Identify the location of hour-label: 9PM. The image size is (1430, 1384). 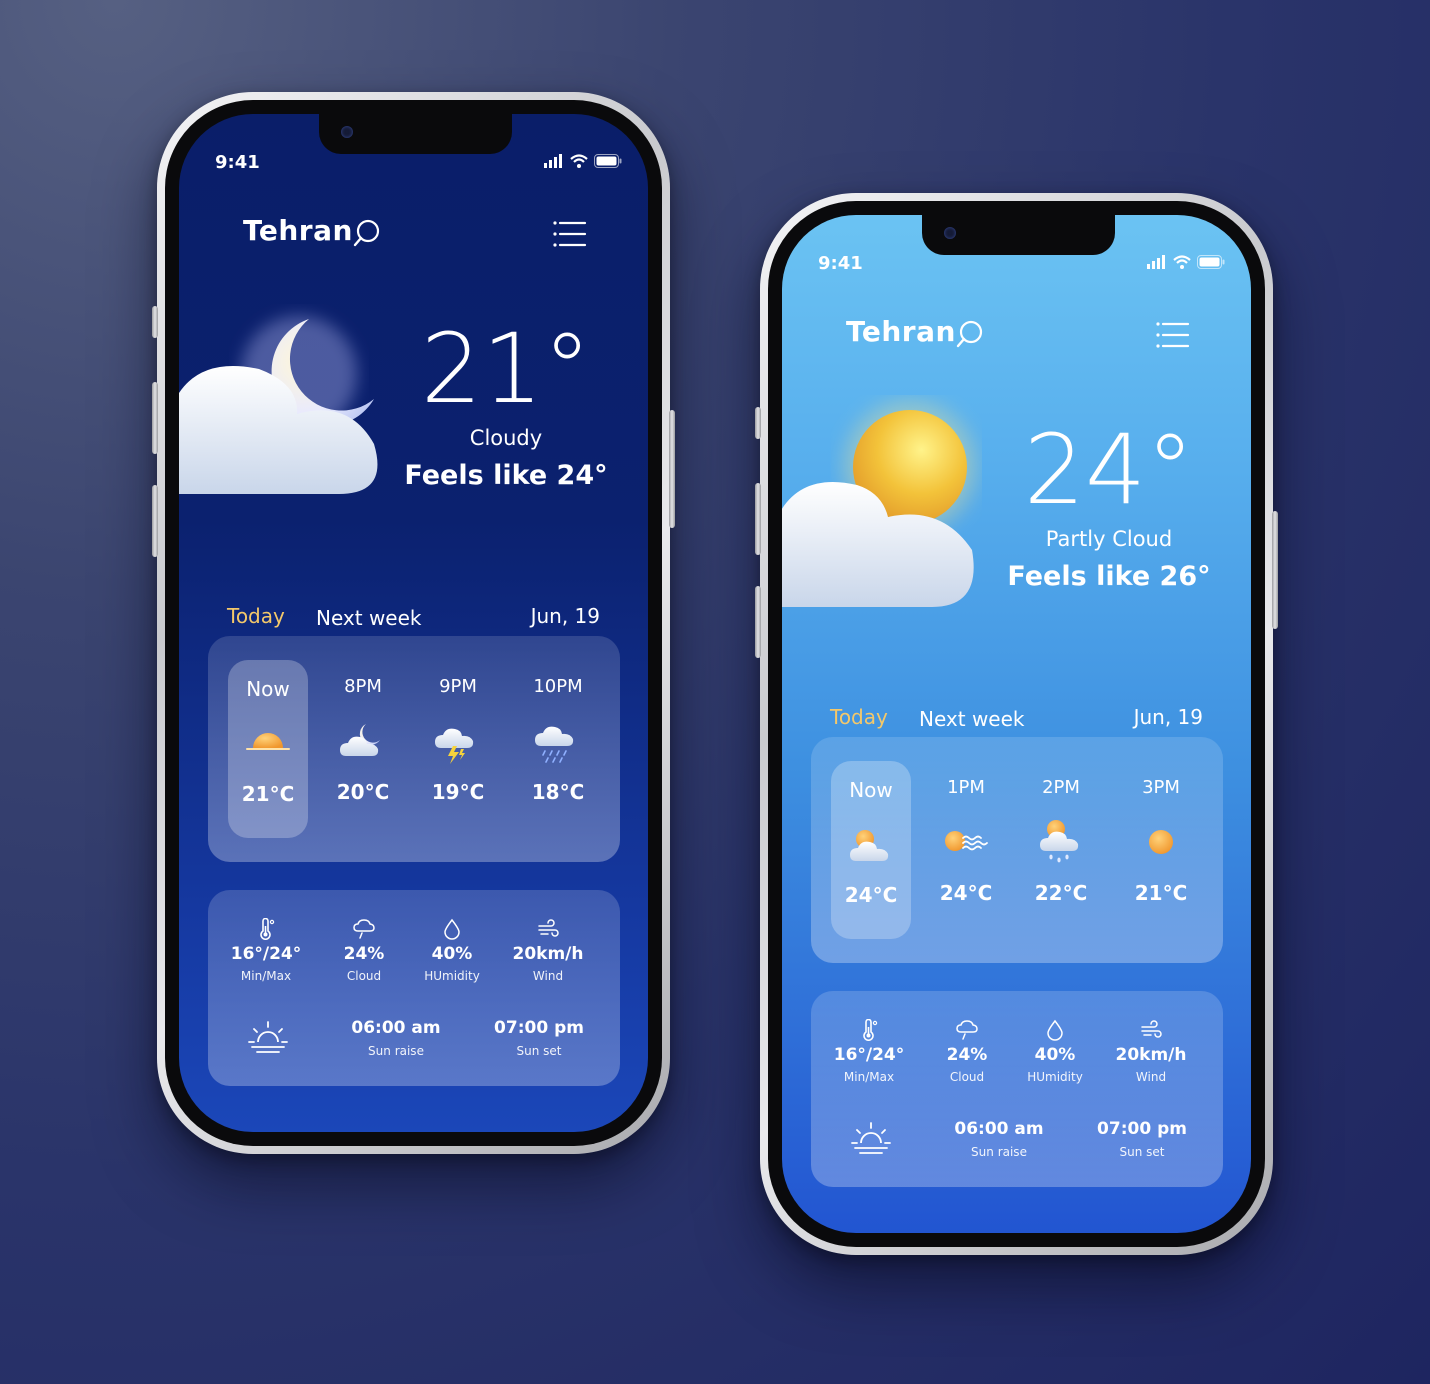
(458, 686).